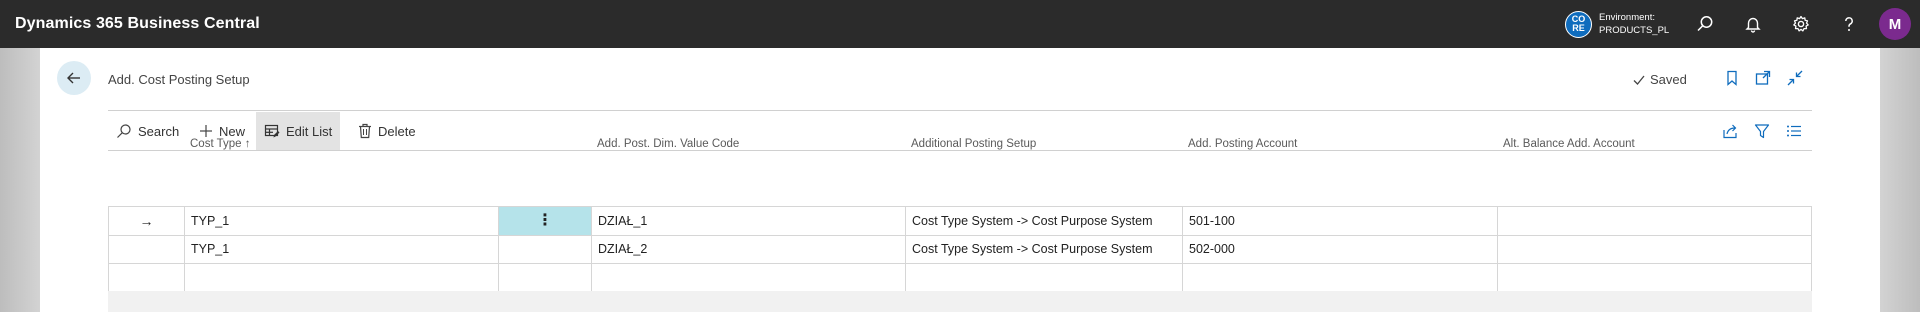 The width and height of the screenshot is (1920, 312). Describe the element at coordinates (1795, 78) in the screenshot. I see `collapse-icon` at that location.